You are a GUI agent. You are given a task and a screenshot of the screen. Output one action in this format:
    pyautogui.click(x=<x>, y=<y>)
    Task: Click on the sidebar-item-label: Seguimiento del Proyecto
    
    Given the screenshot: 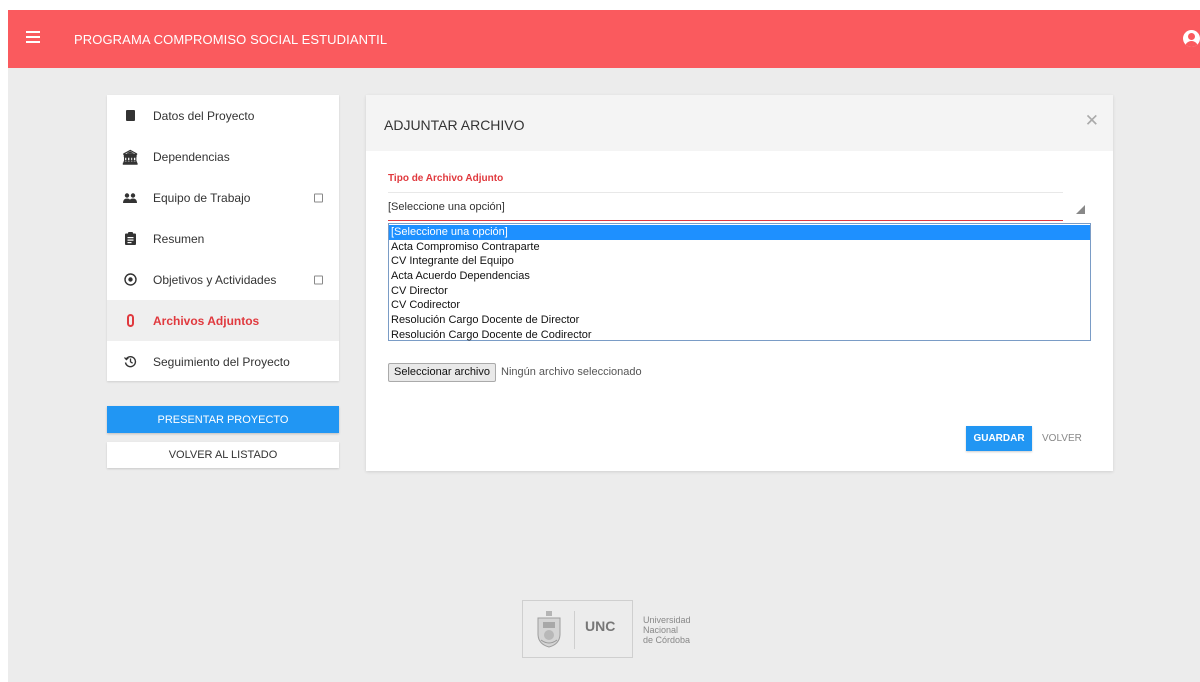 What is the action you would take?
    pyautogui.click(x=221, y=361)
    